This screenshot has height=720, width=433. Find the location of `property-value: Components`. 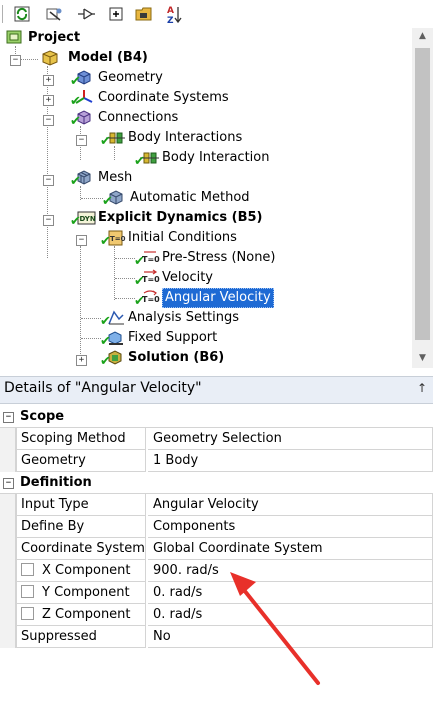

property-value: Components is located at coordinates (290, 527).